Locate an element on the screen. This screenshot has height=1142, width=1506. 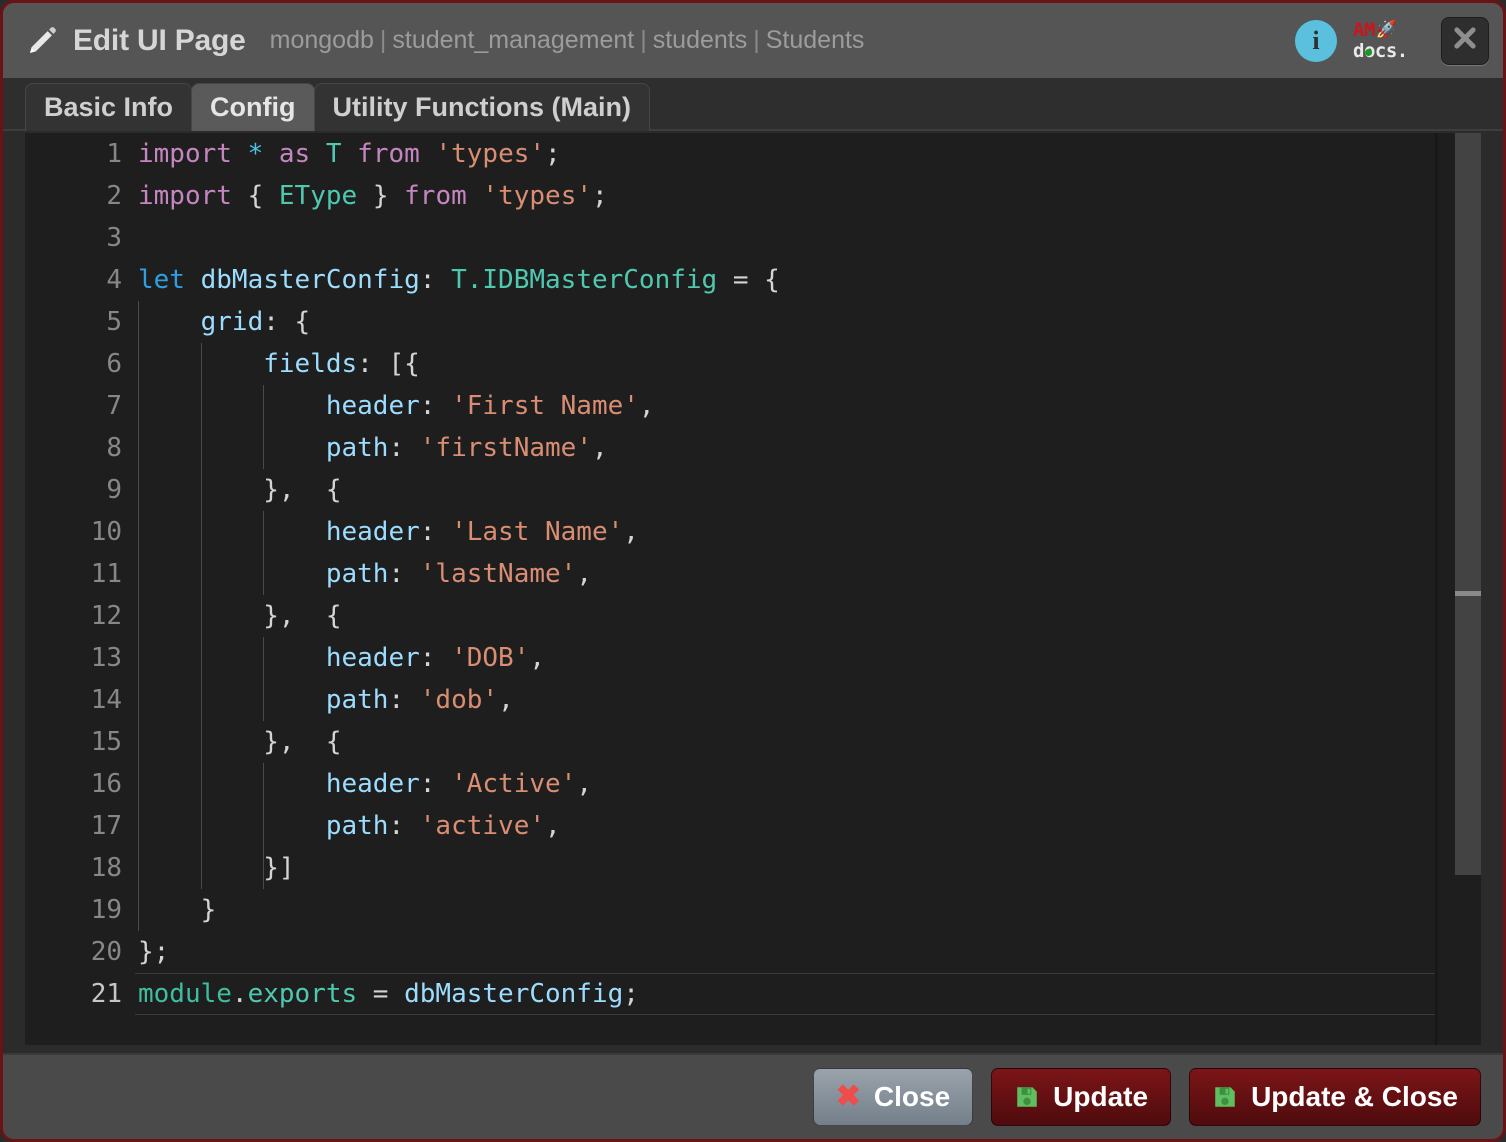
code-line: 16 header: 'Active', is located at coordinates (730, 784).